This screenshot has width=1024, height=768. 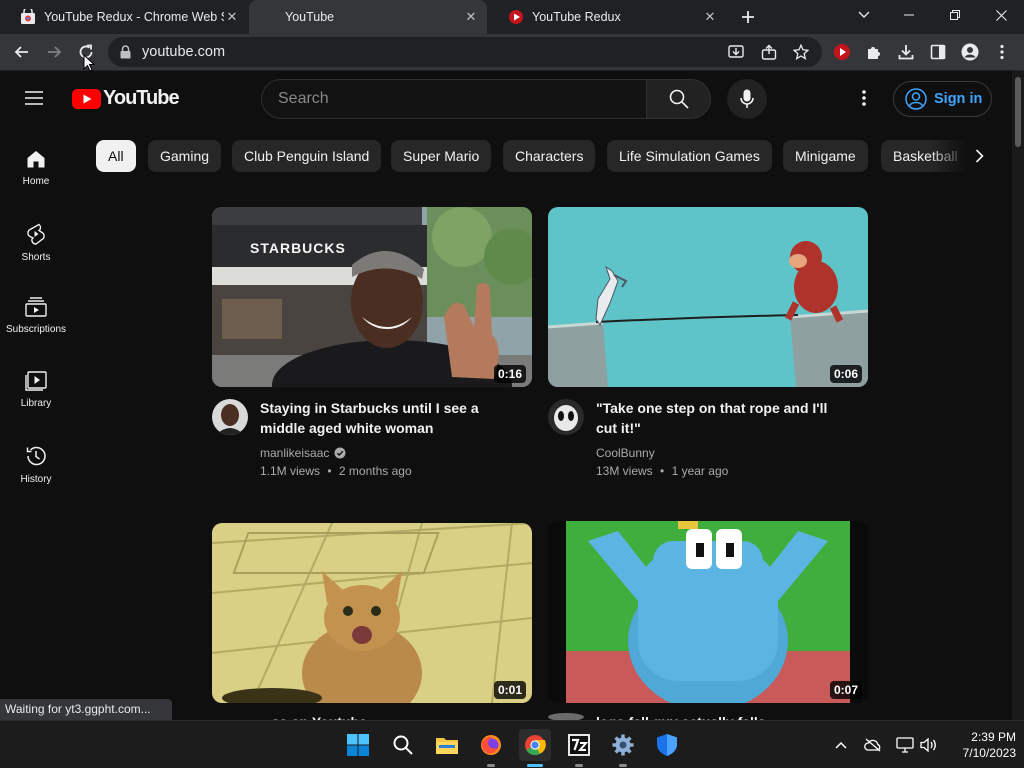 What do you see at coordinates (141, 98) in the screenshot?
I see `youtube-logo-text: YouTube` at bounding box center [141, 98].